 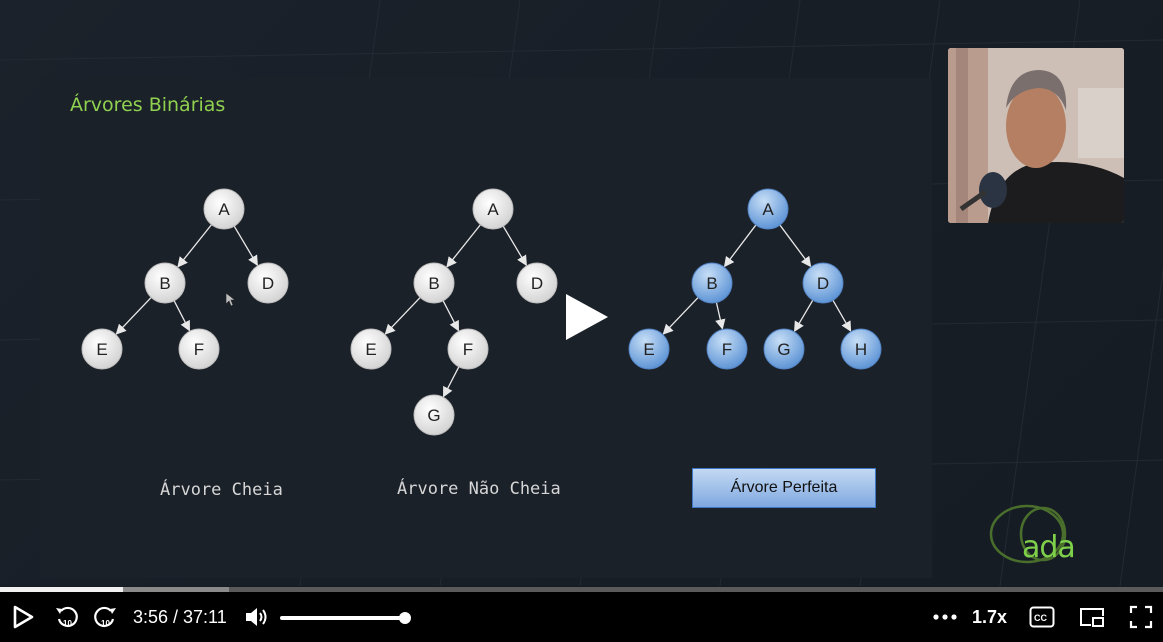 What do you see at coordinates (180, 616) in the screenshot?
I see `time-display: 3:56 / 37:11` at bounding box center [180, 616].